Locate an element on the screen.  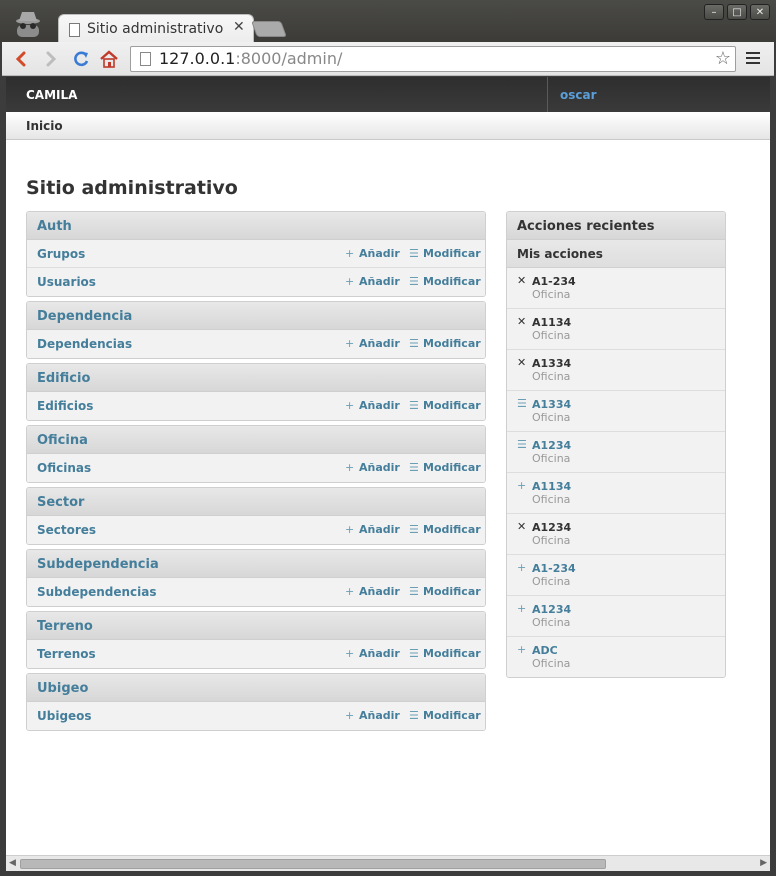
recent-actions-title: Acciones recientes is located at coordinates (586, 226).